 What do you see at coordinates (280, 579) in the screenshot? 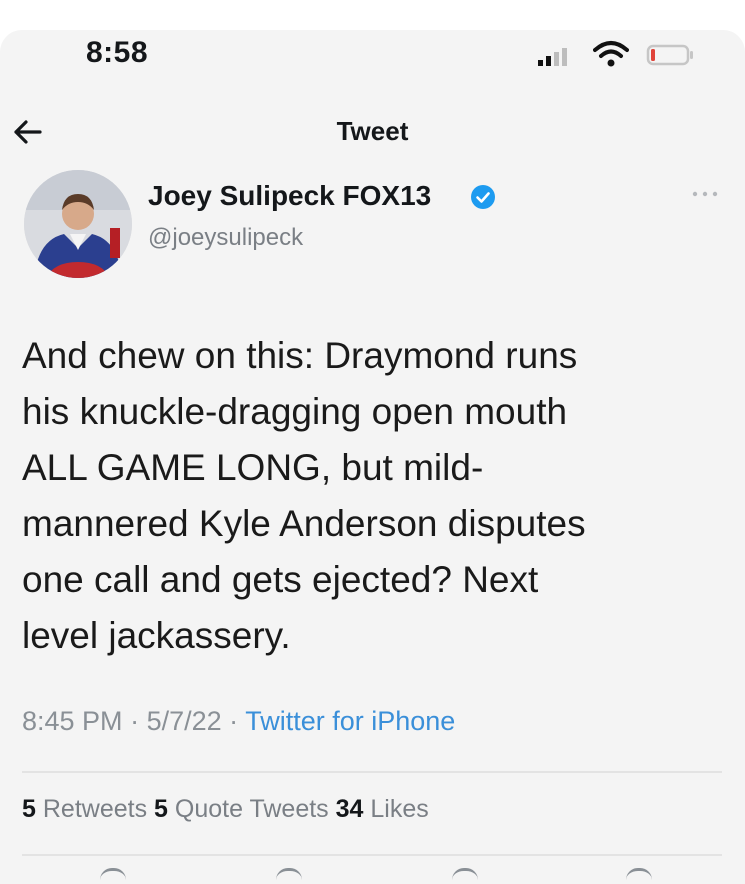
I see `tweet-text-line: one call and gets ejected? Next` at bounding box center [280, 579].